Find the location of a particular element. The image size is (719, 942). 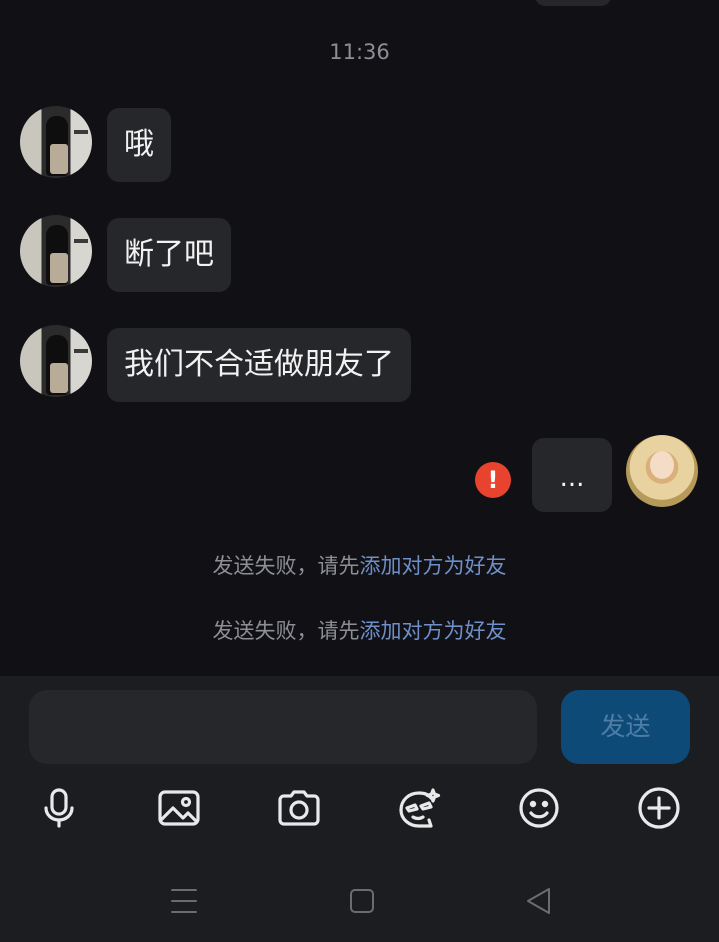

camera-icon is located at coordinates (299, 808).